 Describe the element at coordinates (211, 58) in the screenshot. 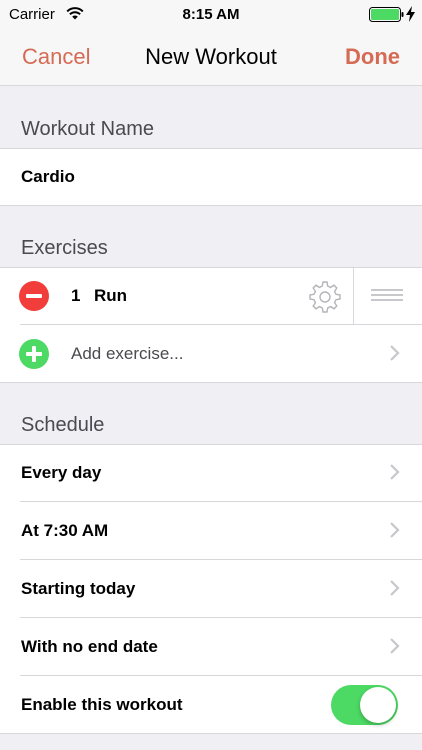

I see `navigation-bar: Cancel New Workout Done` at that location.